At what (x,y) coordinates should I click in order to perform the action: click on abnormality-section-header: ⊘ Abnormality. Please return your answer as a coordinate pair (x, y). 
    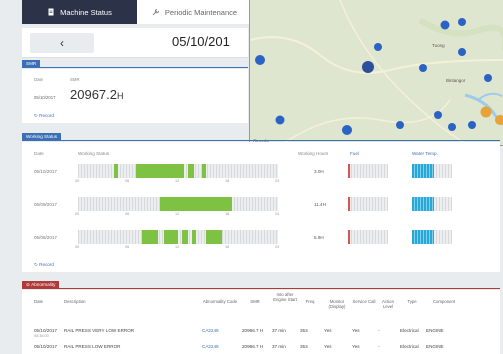
    Looking at the image, I should click on (261, 284).